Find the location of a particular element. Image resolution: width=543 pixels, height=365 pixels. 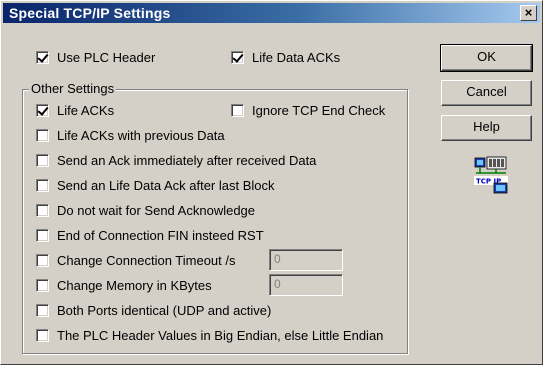

settings-option: Send an Life Data Ack after last Block is located at coordinates (155, 185).